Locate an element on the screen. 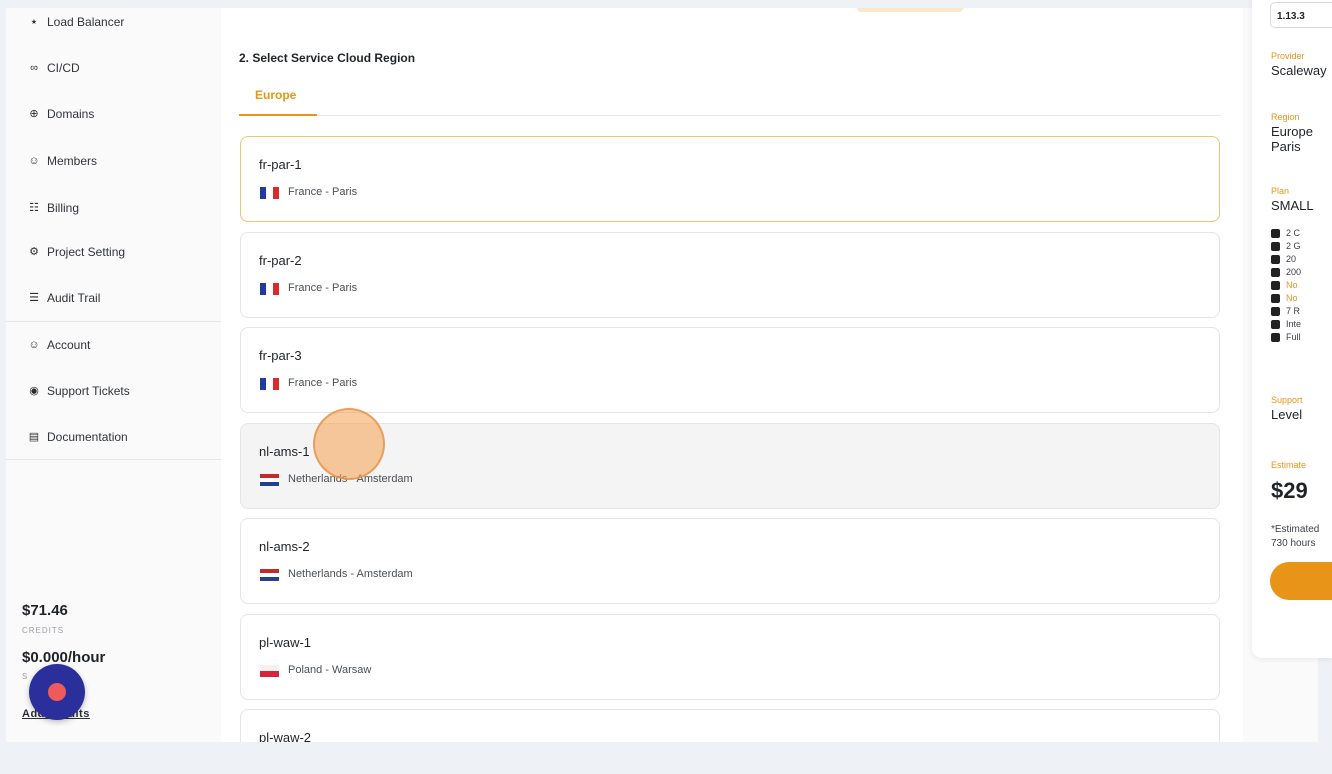 The image size is (1332, 774). provider-value: Scaleway is located at coordinates (1299, 70).